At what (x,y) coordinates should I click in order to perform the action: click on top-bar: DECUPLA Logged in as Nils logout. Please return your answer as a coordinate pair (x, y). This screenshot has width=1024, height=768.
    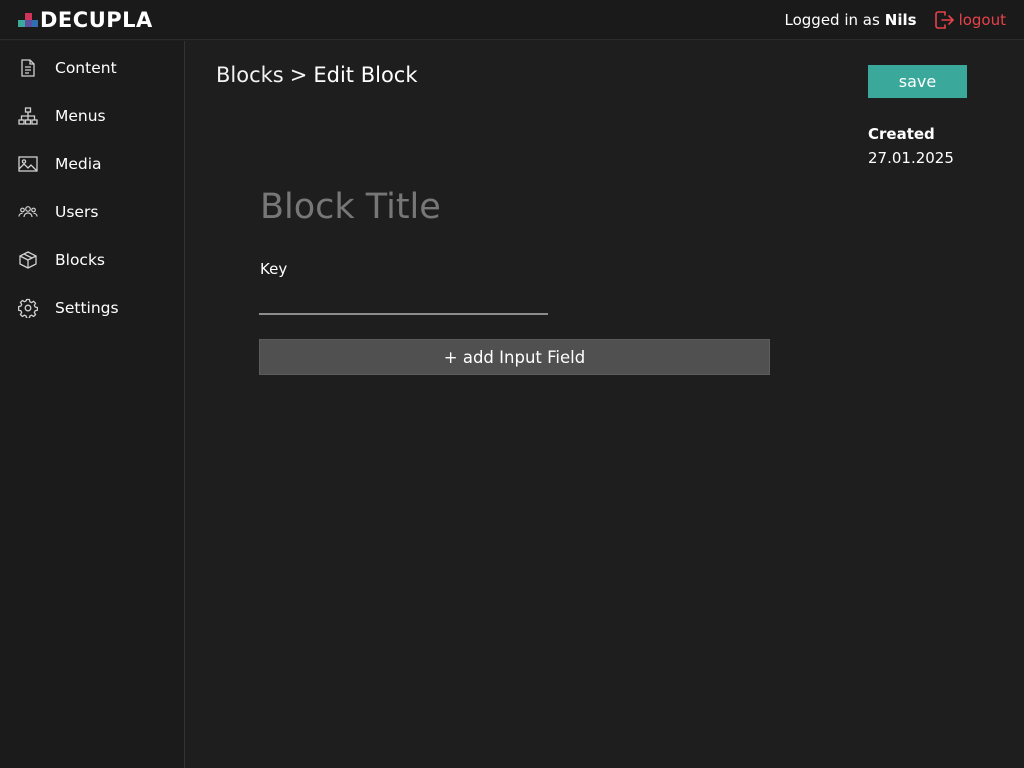
    Looking at the image, I should click on (512, 20).